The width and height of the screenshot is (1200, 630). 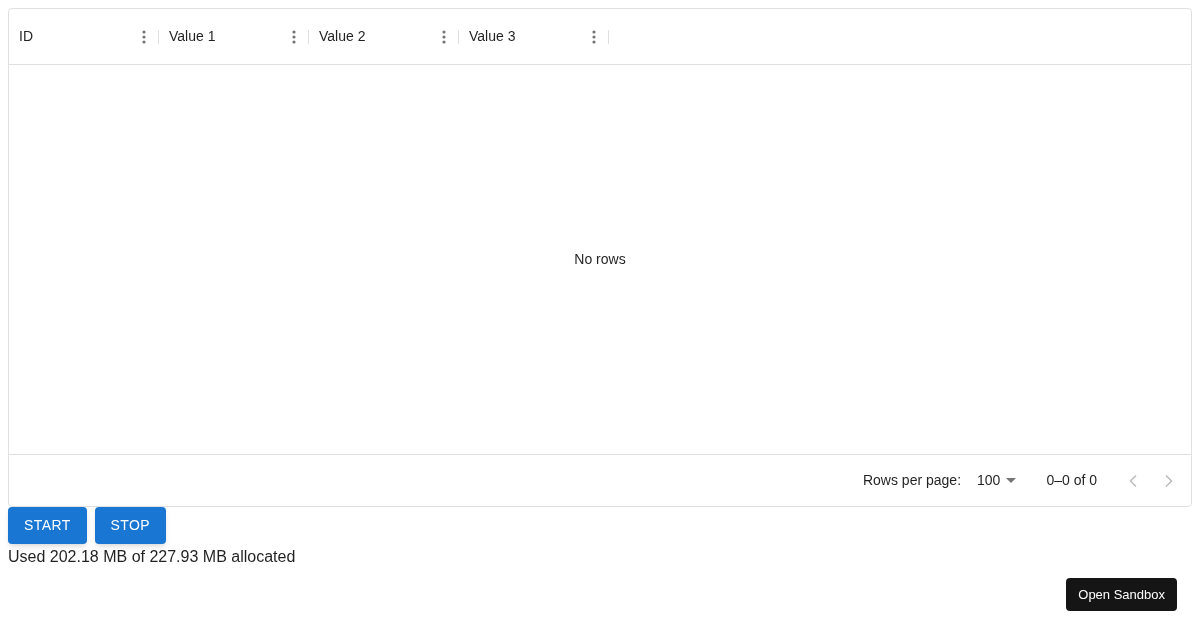 I want to click on caret-icon, so click(x=1011, y=480).